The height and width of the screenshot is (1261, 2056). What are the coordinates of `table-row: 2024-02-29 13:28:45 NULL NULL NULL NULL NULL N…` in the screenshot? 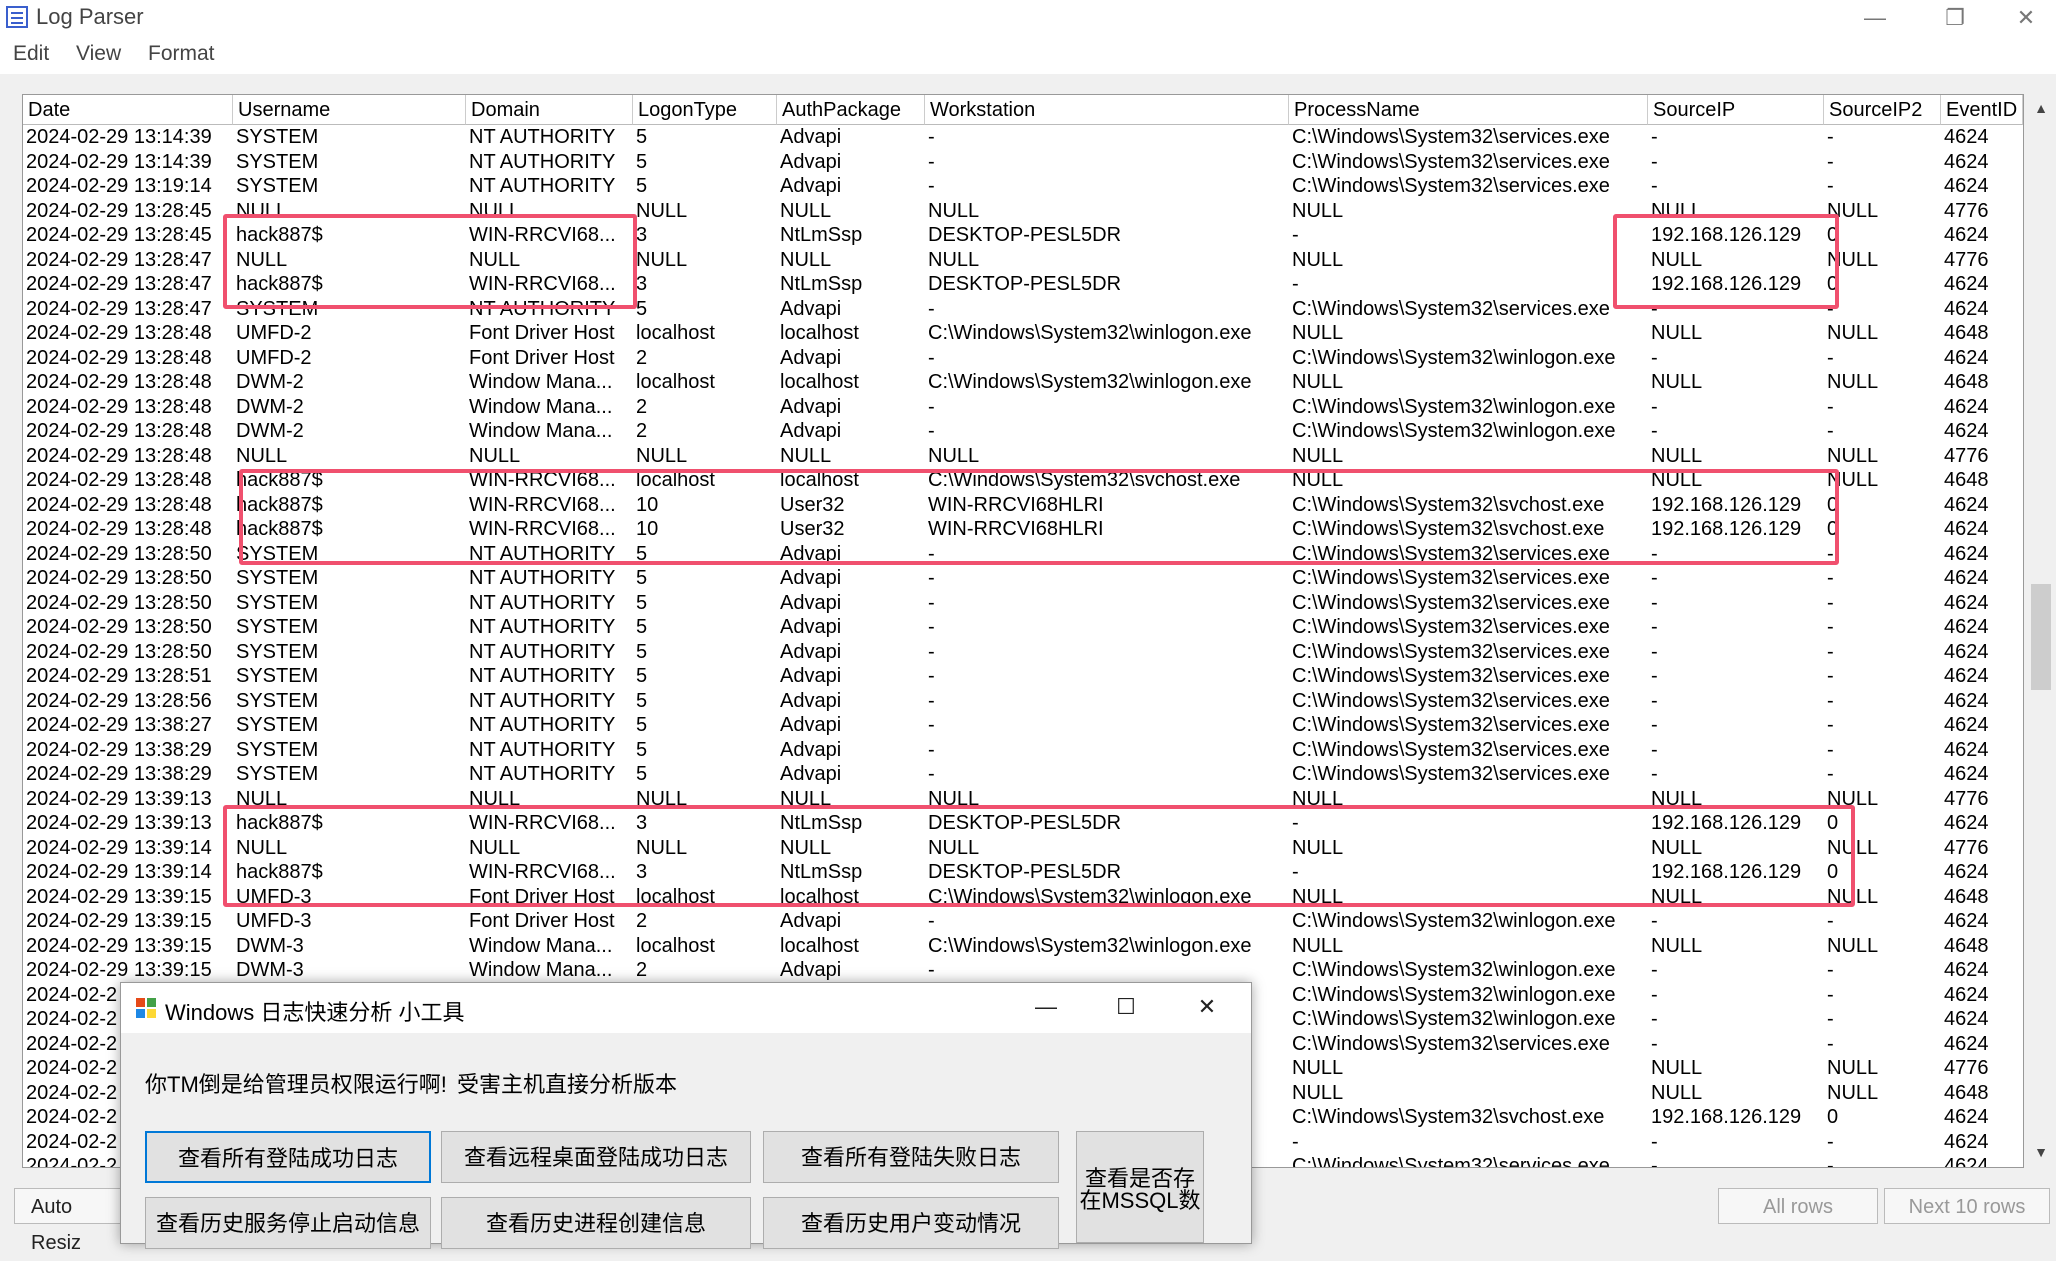 It's located at (1023, 211).